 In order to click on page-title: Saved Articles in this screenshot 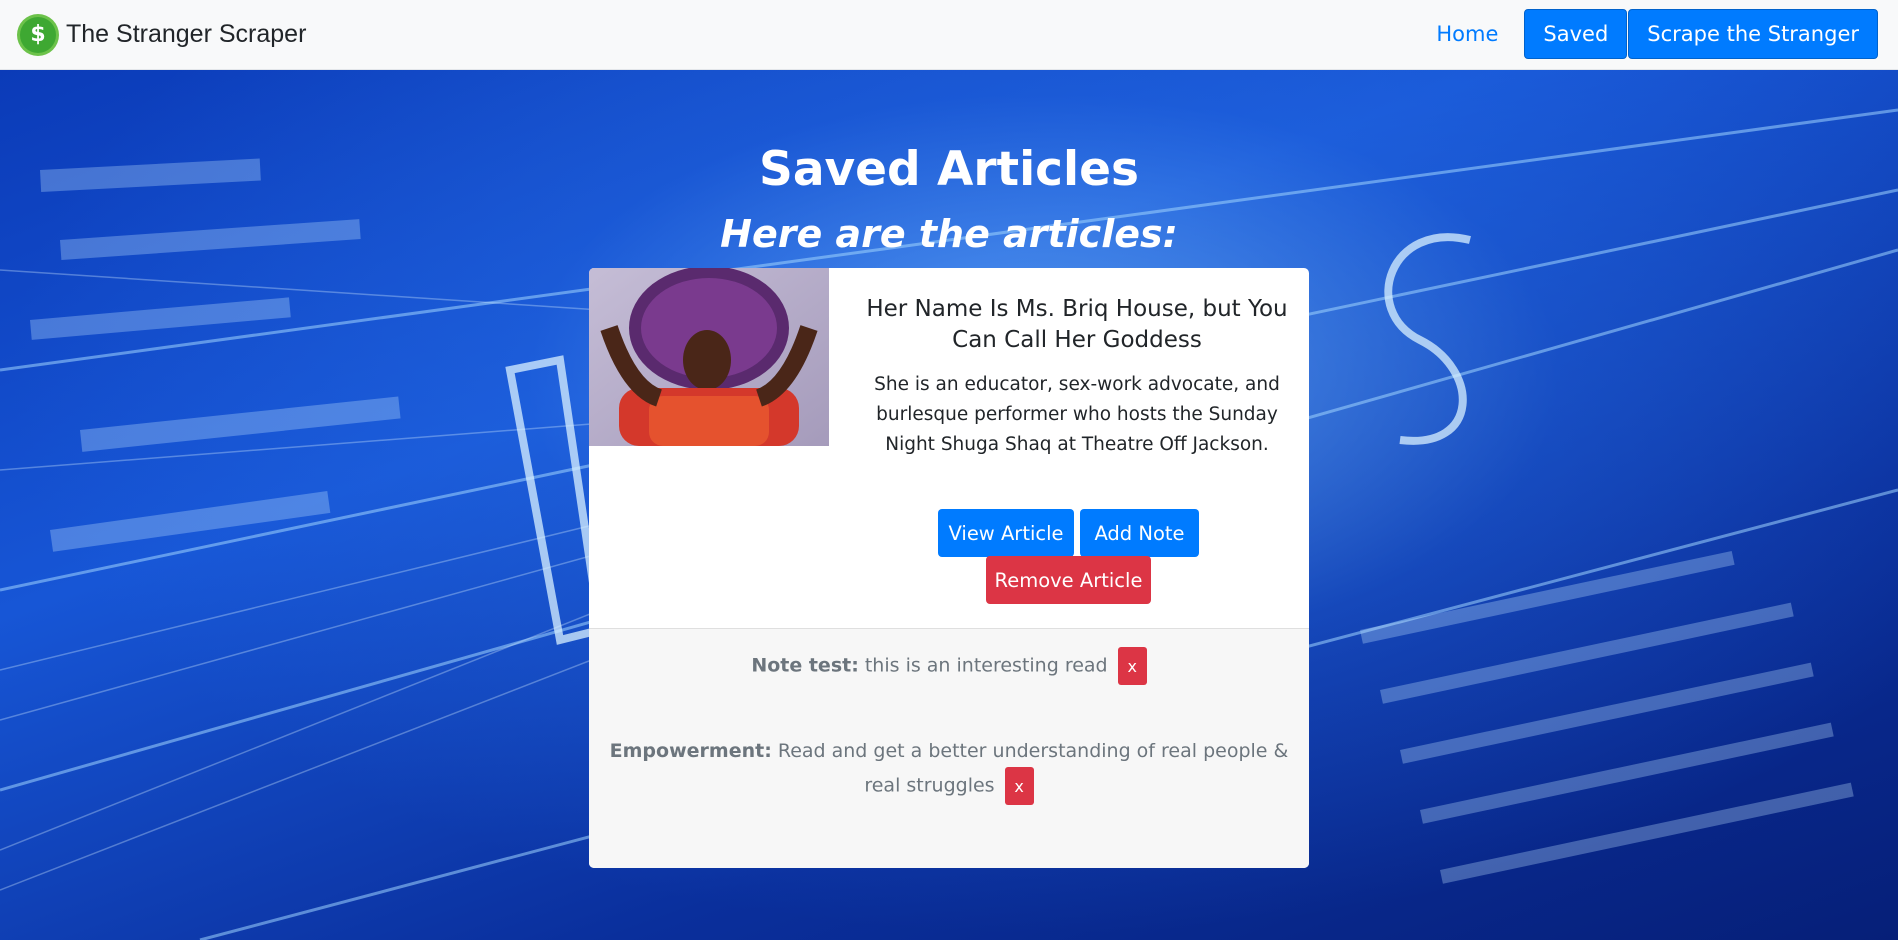, I will do `click(949, 169)`.